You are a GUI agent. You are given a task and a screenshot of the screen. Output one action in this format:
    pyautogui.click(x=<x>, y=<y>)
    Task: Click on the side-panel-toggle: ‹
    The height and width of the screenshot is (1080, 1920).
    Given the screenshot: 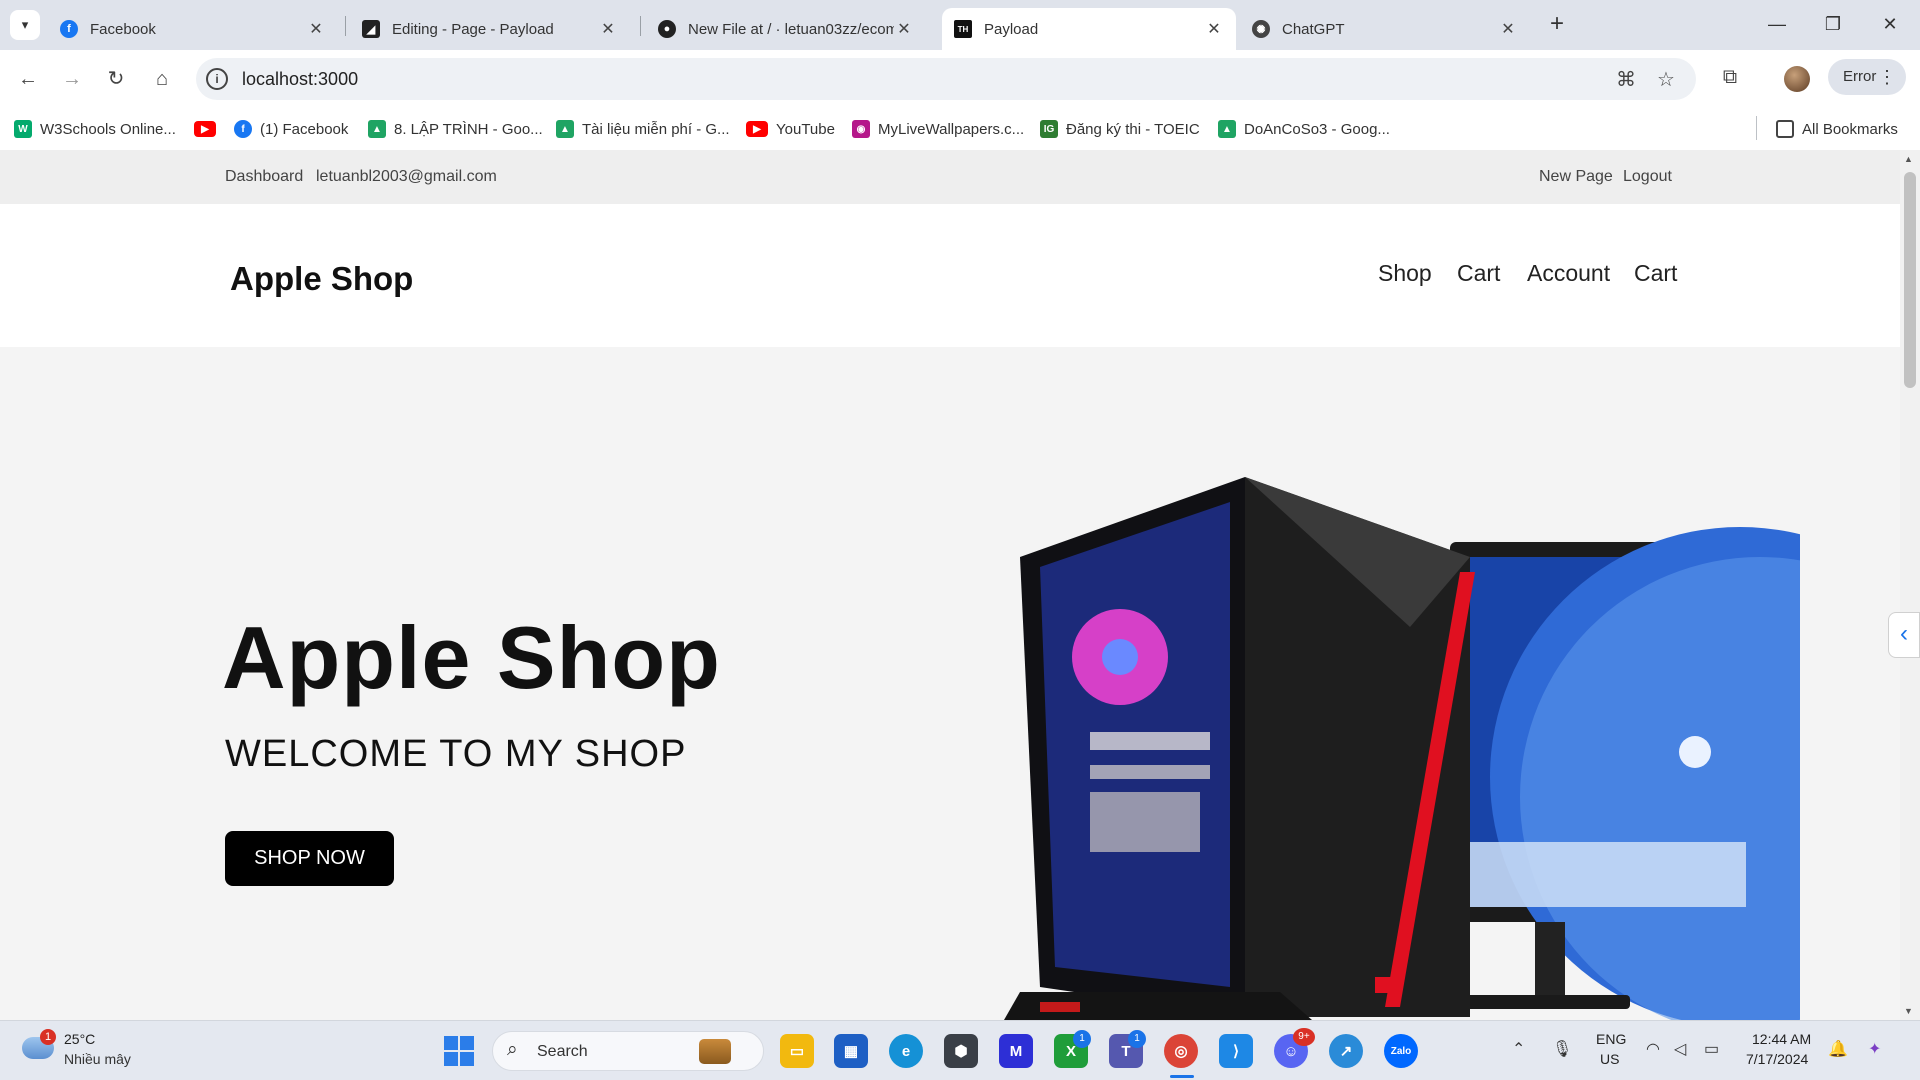 What is the action you would take?
    pyautogui.click(x=1904, y=635)
    